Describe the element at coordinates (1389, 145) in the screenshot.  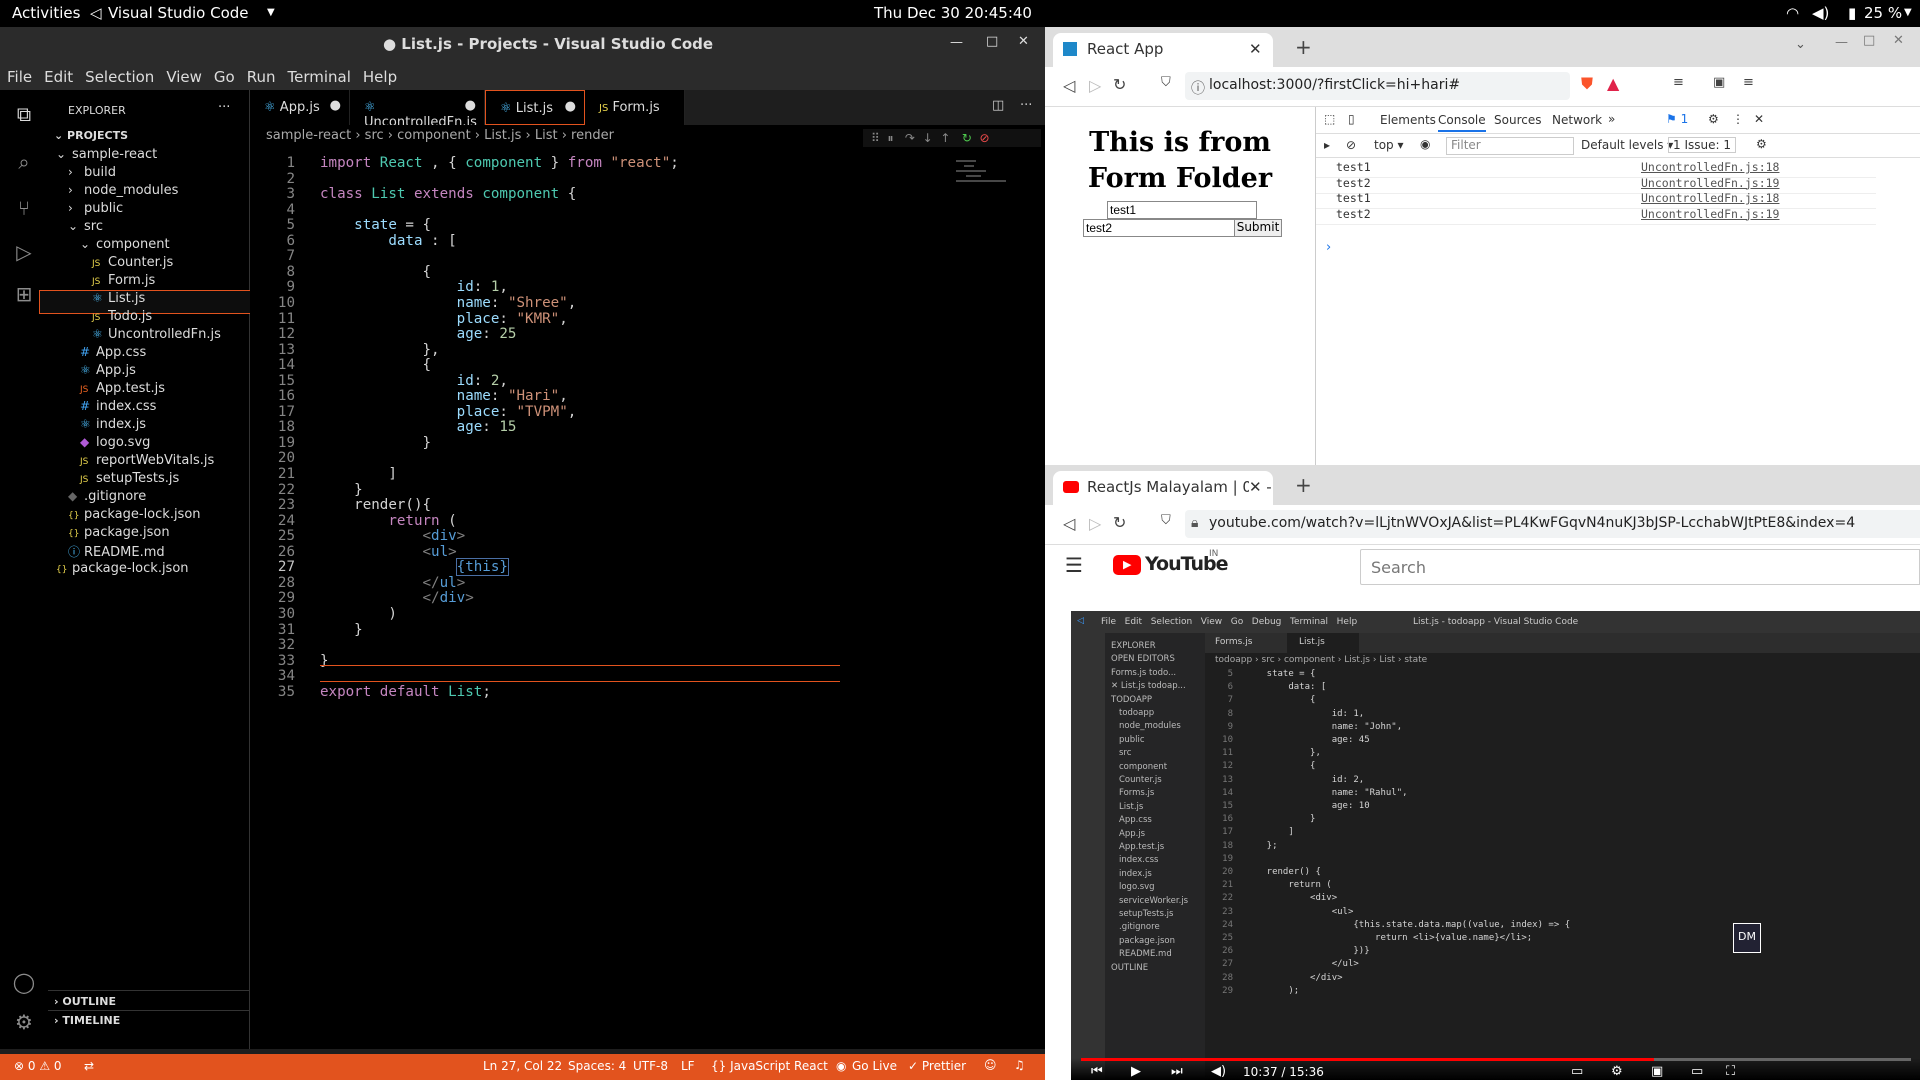
I see `context-select: top ▾` at that location.